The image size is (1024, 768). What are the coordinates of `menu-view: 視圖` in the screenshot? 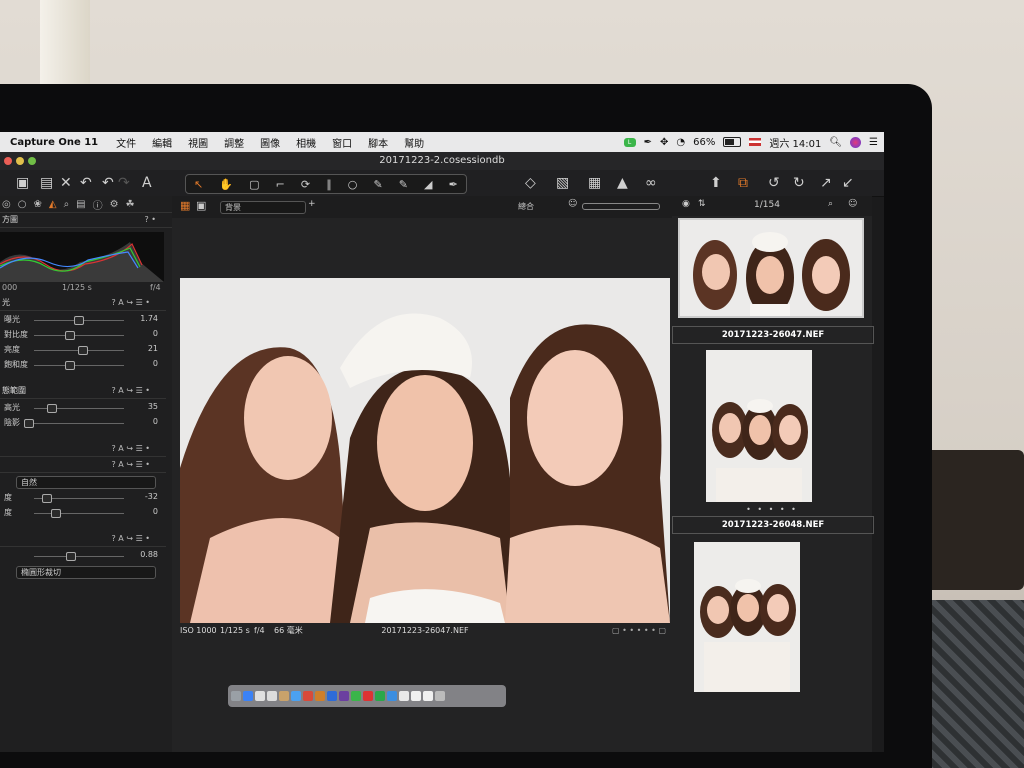 It's located at (198, 142).